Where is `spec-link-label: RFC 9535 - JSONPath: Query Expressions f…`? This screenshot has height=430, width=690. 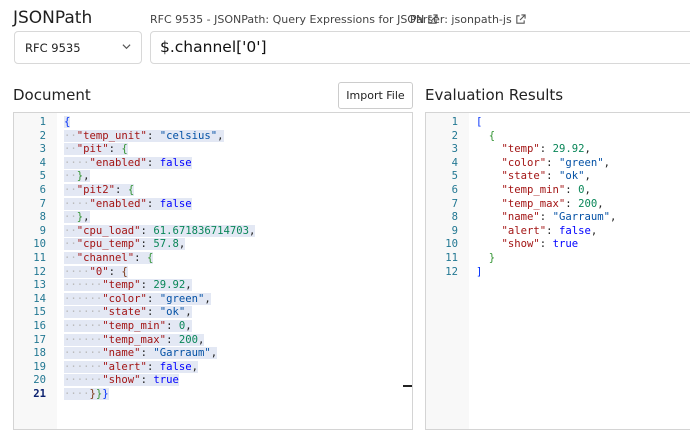
spec-link-label: RFC 9535 - JSONPath: Query Expressions f… is located at coordinates (287, 19).